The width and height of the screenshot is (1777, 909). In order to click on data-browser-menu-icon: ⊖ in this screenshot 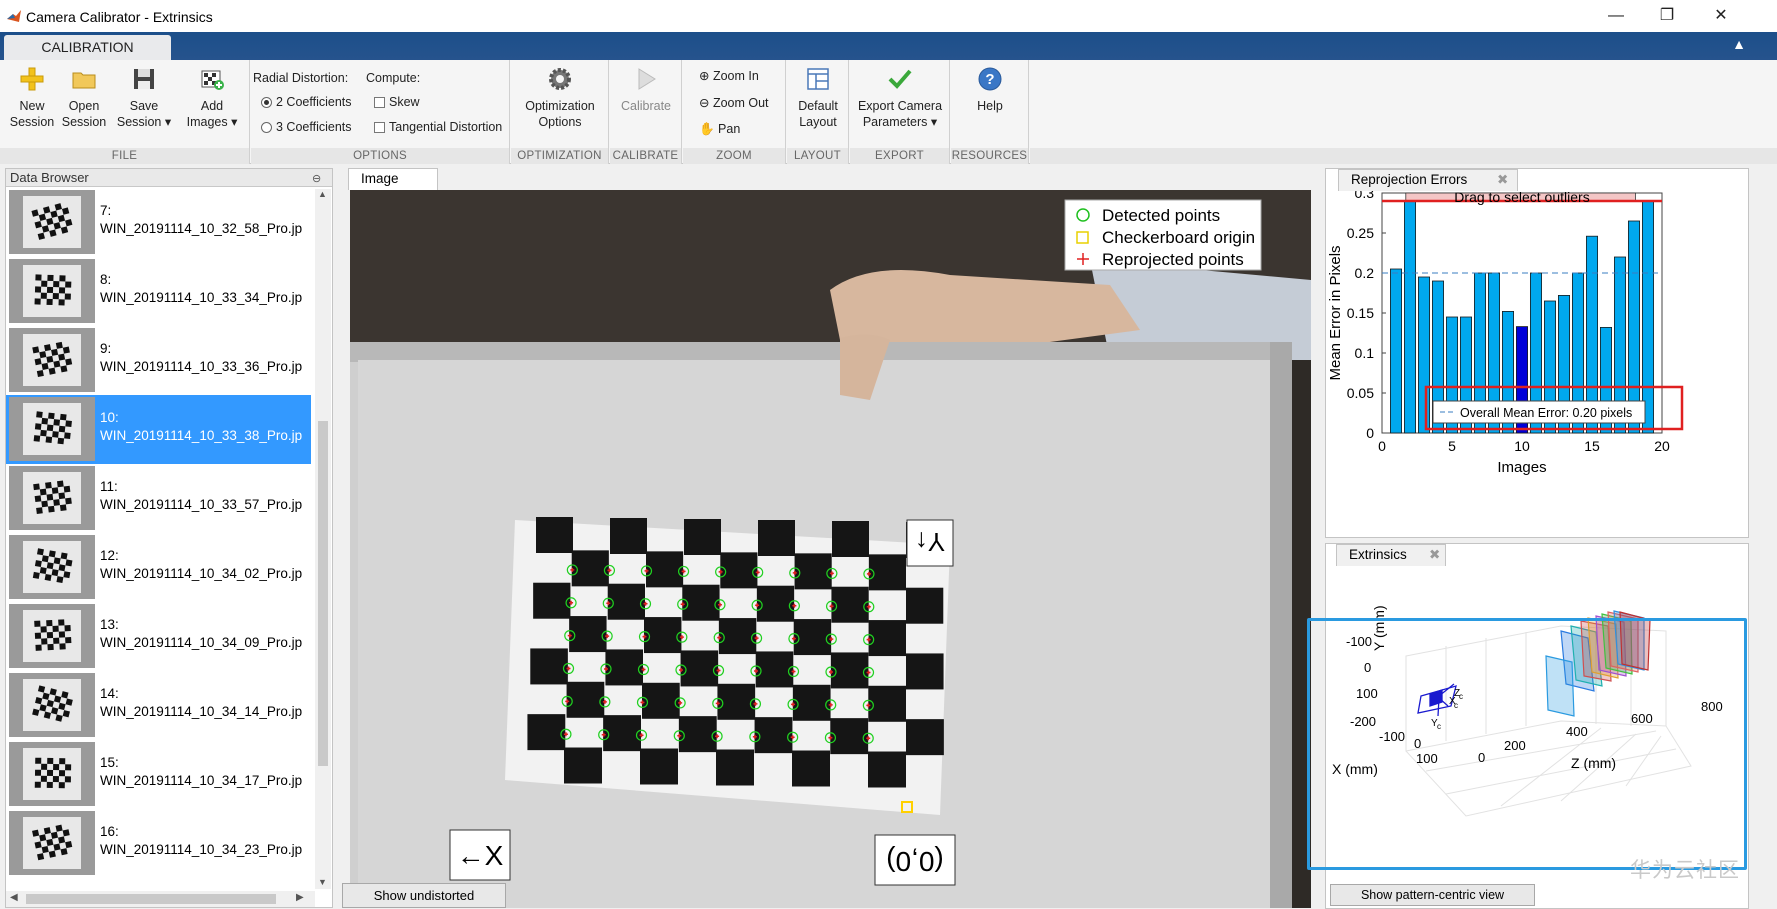, I will do `click(316, 179)`.